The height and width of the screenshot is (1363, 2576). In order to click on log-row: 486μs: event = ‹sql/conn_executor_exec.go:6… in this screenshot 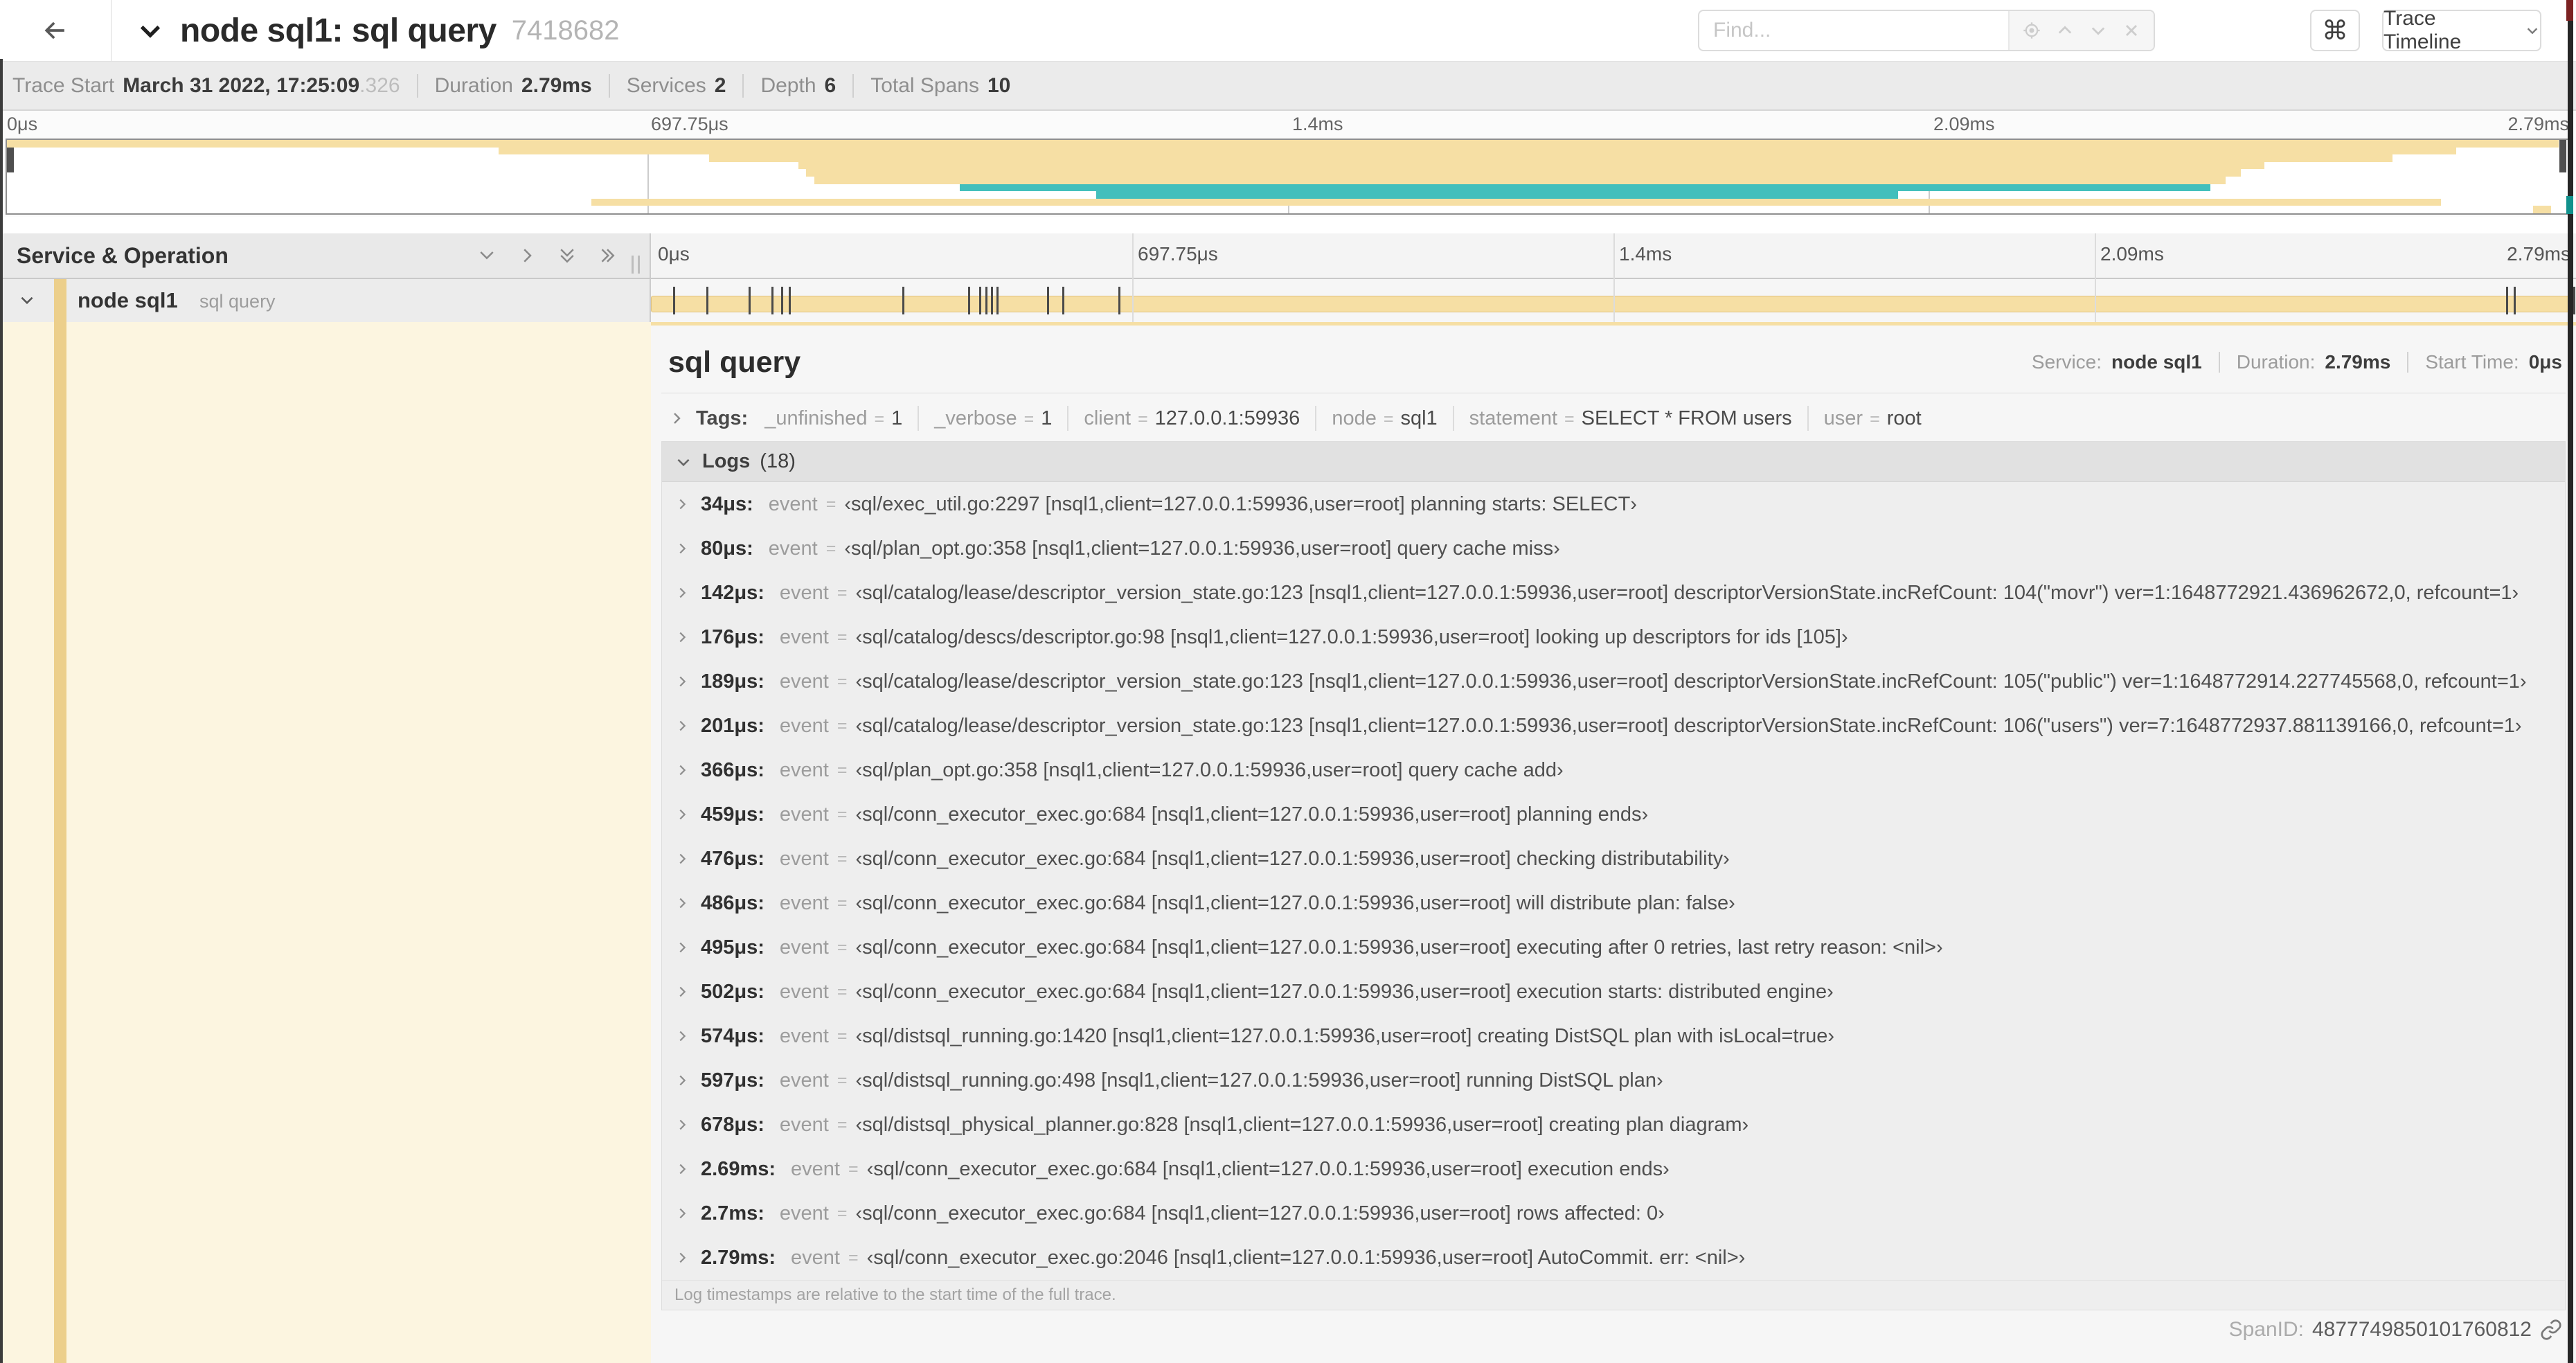, I will do `click(1613, 903)`.